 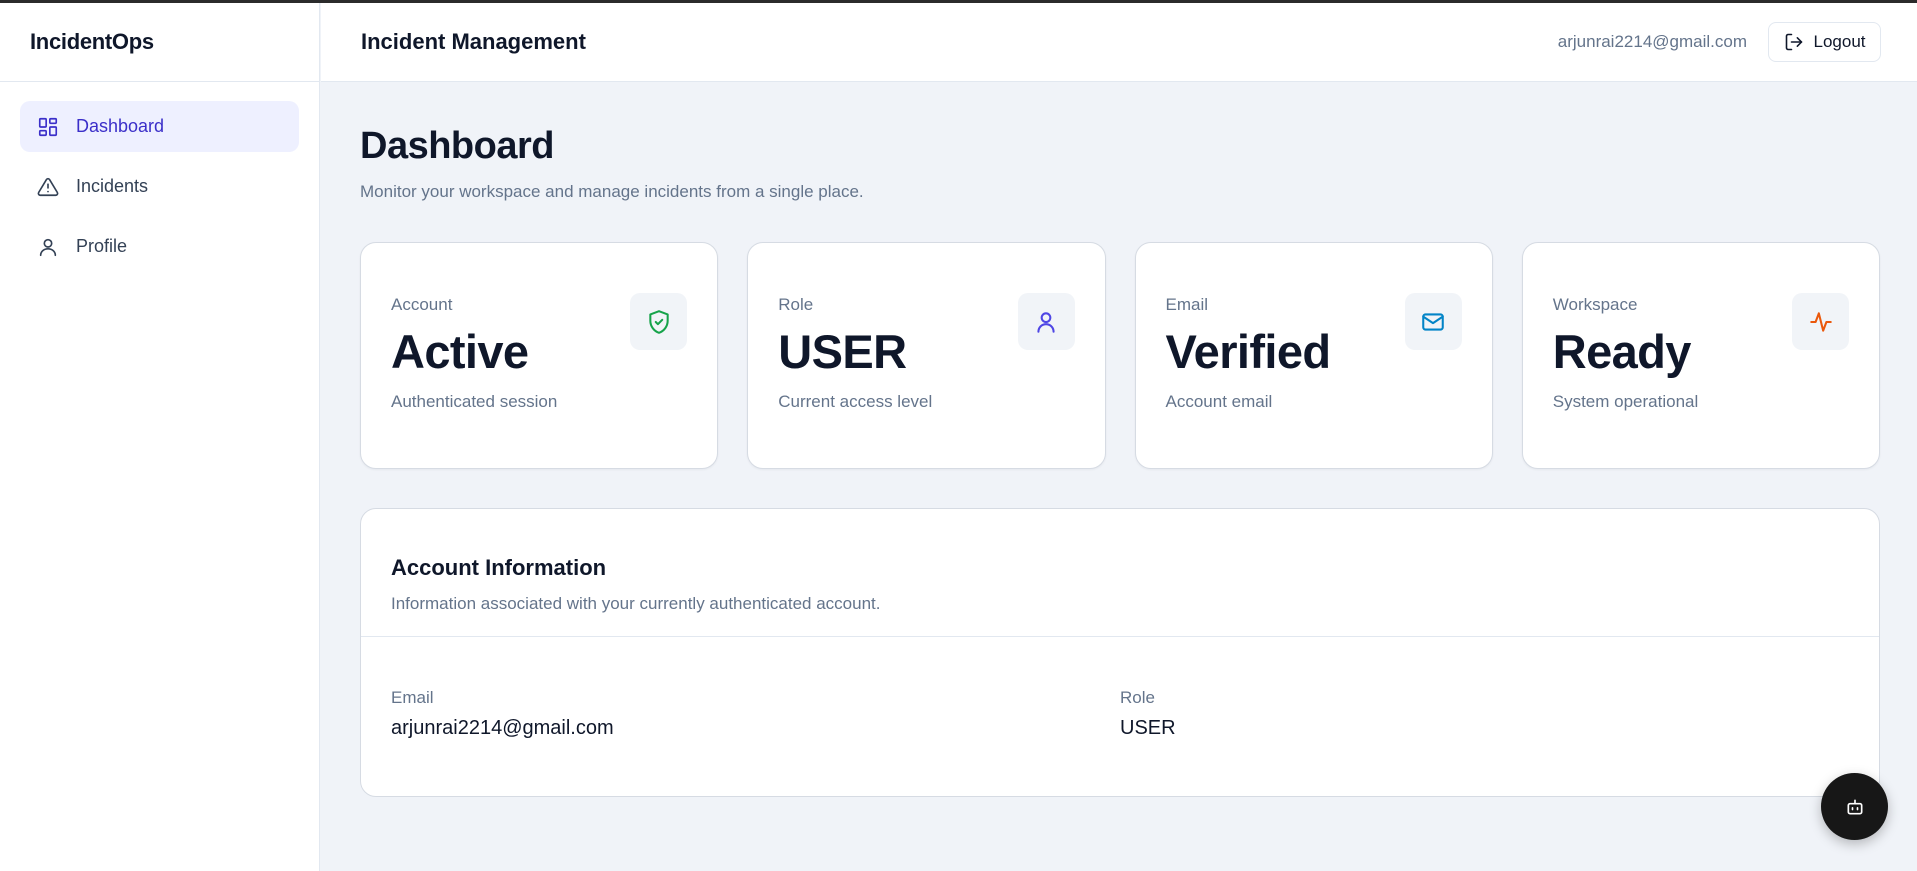 What do you see at coordinates (474, 402) in the screenshot?
I see `stat-card-caption: Authenticated session` at bounding box center [474, 402].